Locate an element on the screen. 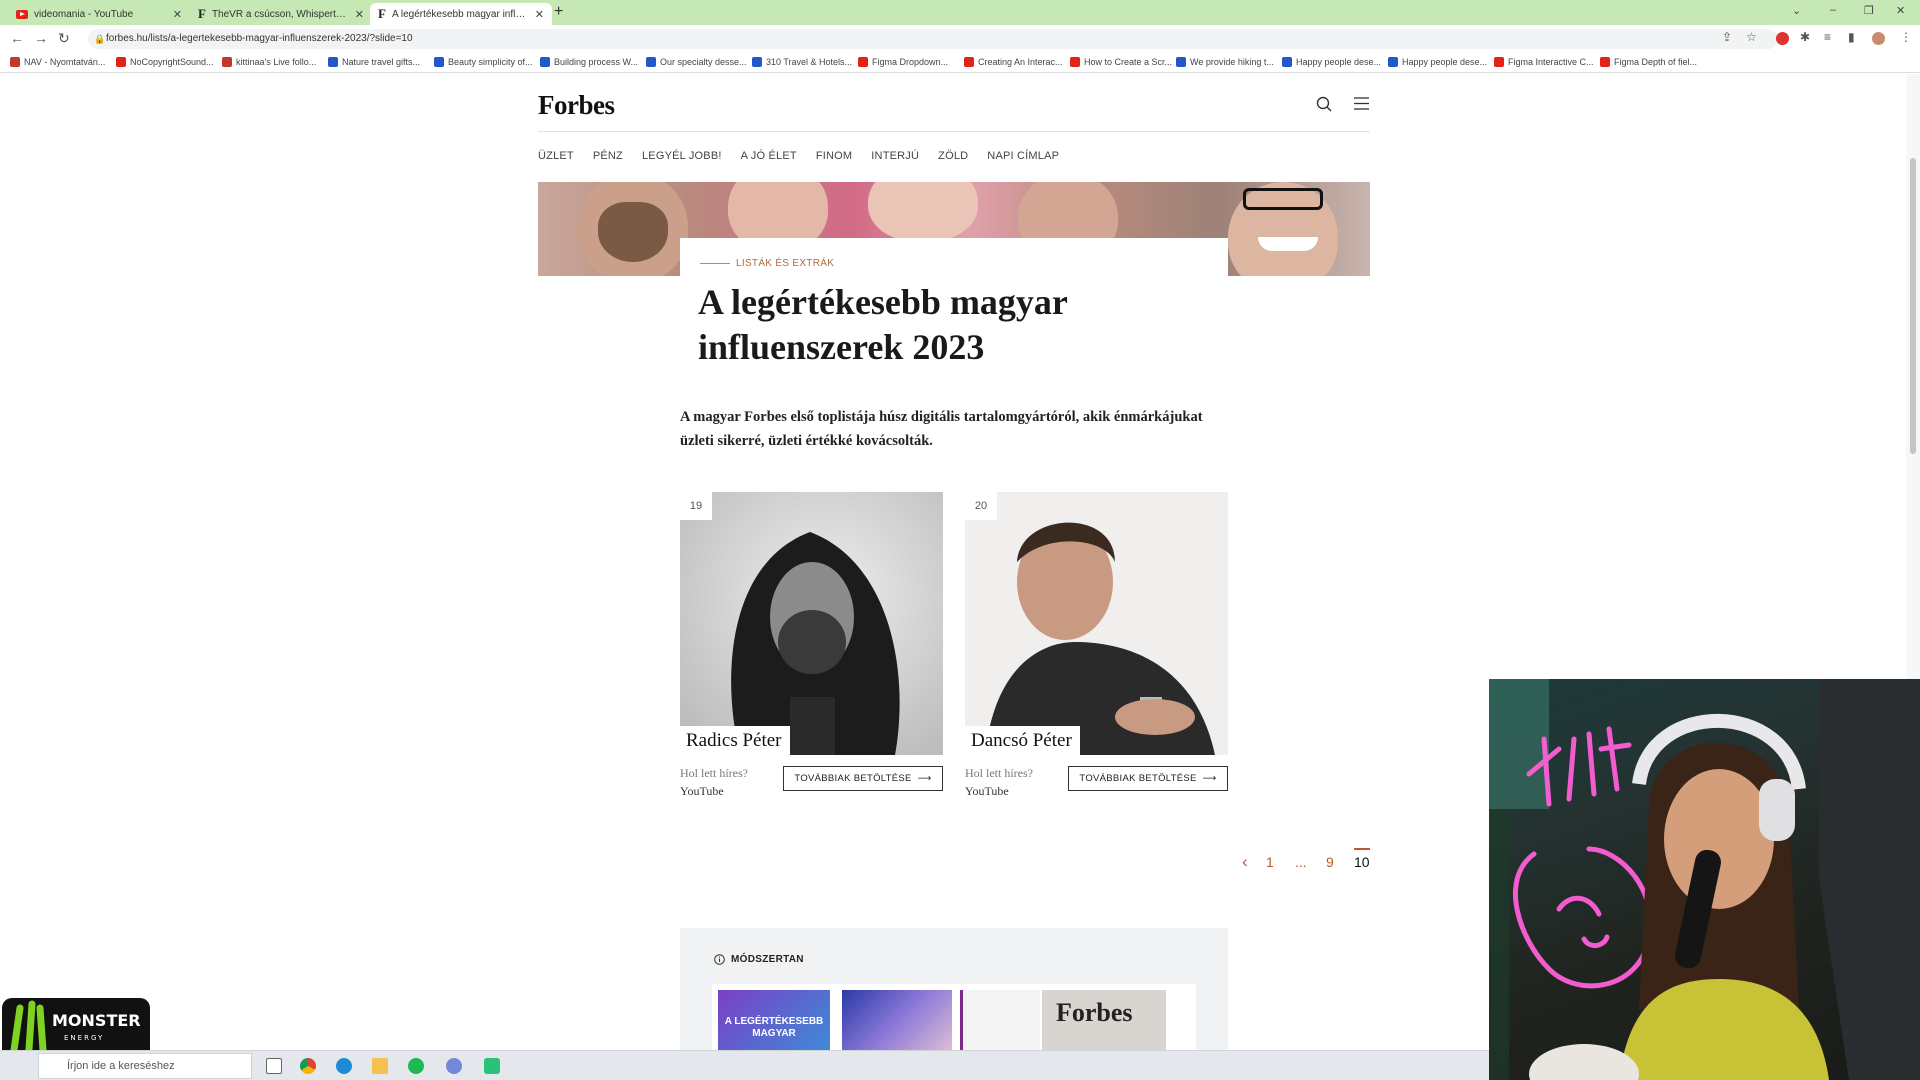 The height and width of the screenshot is (1080, 1920). bookmark-star-icon: ☆ is located at coordinates (1751, 37).